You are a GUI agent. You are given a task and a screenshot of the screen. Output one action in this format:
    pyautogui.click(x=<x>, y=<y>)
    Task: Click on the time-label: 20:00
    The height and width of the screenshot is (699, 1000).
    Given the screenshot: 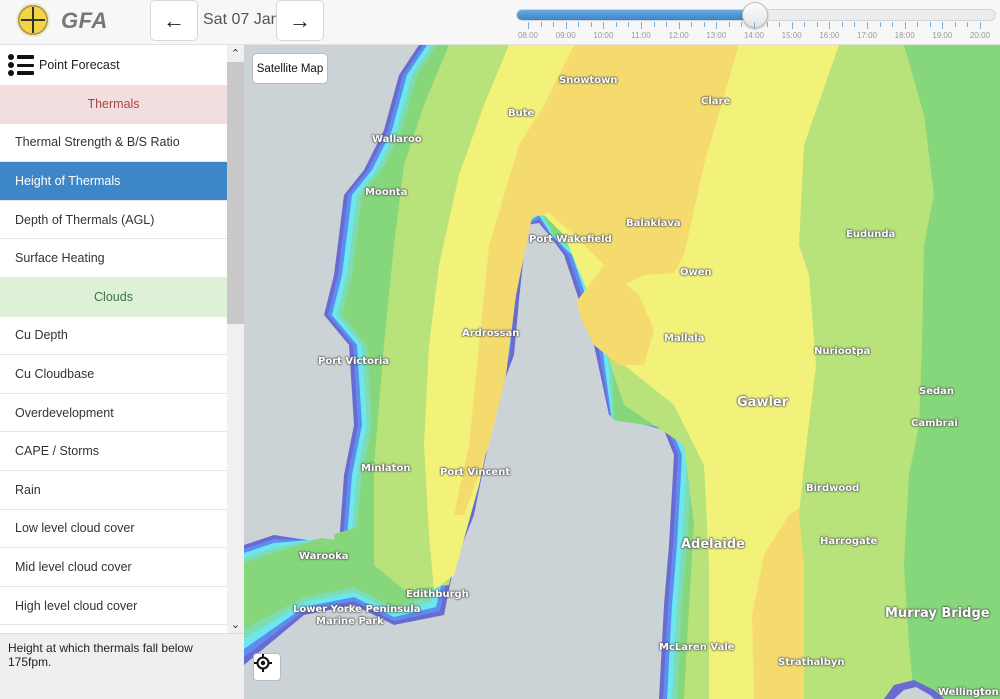 What is the action you would take?
    pyautogui.click(x=980, y=35)
    